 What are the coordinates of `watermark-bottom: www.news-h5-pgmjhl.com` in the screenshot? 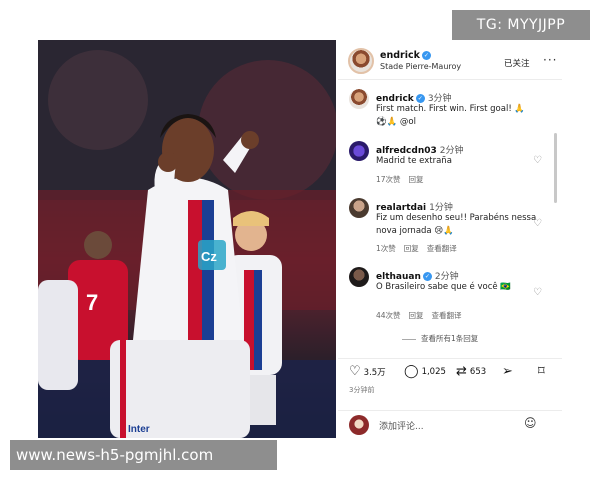 It's located at (143, 455).